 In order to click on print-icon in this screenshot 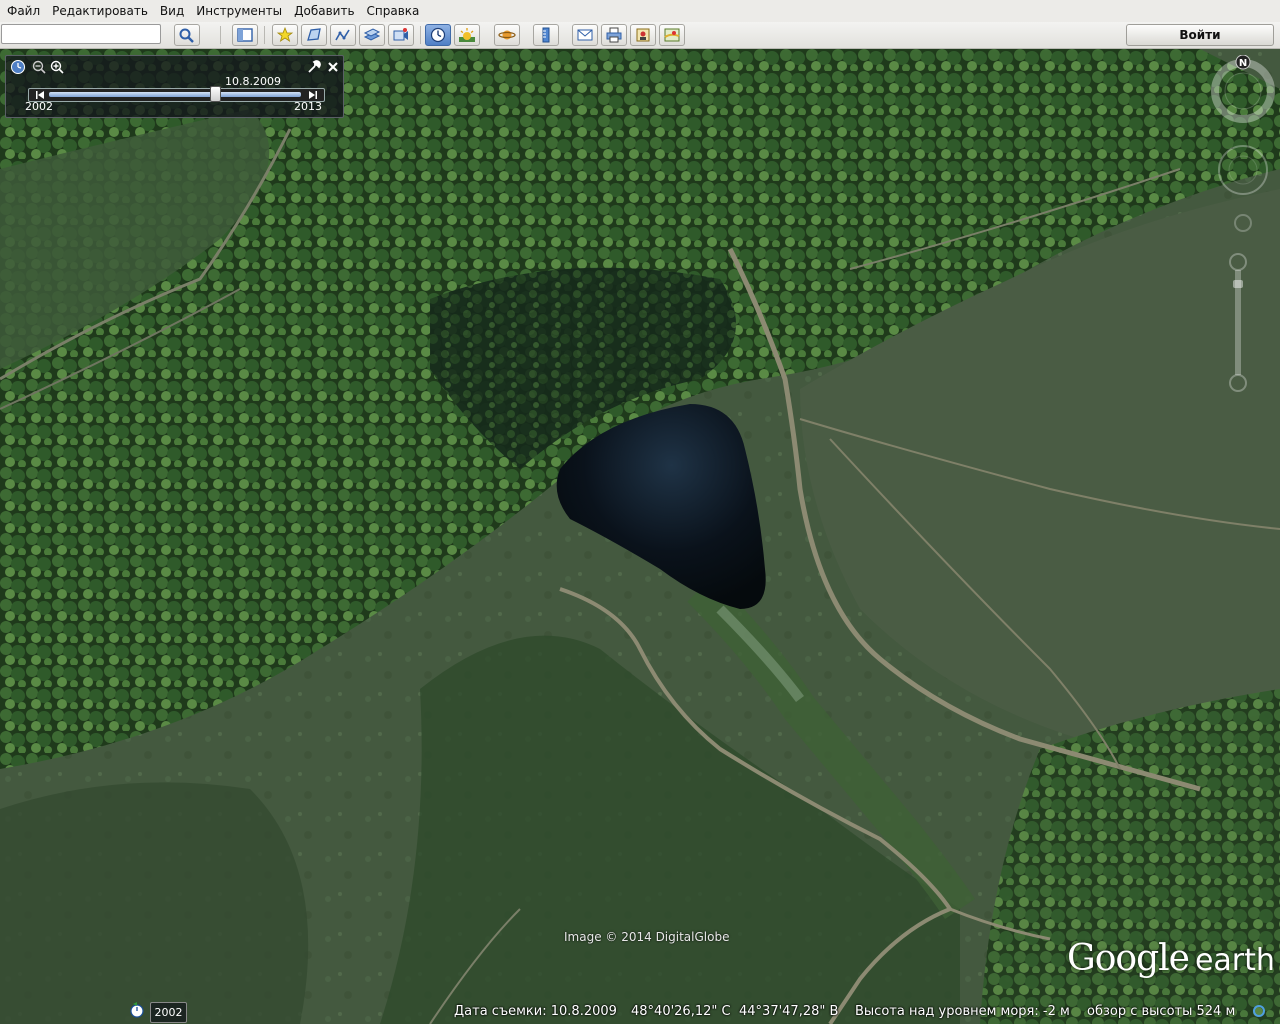, I will do `click(614, 35)`.